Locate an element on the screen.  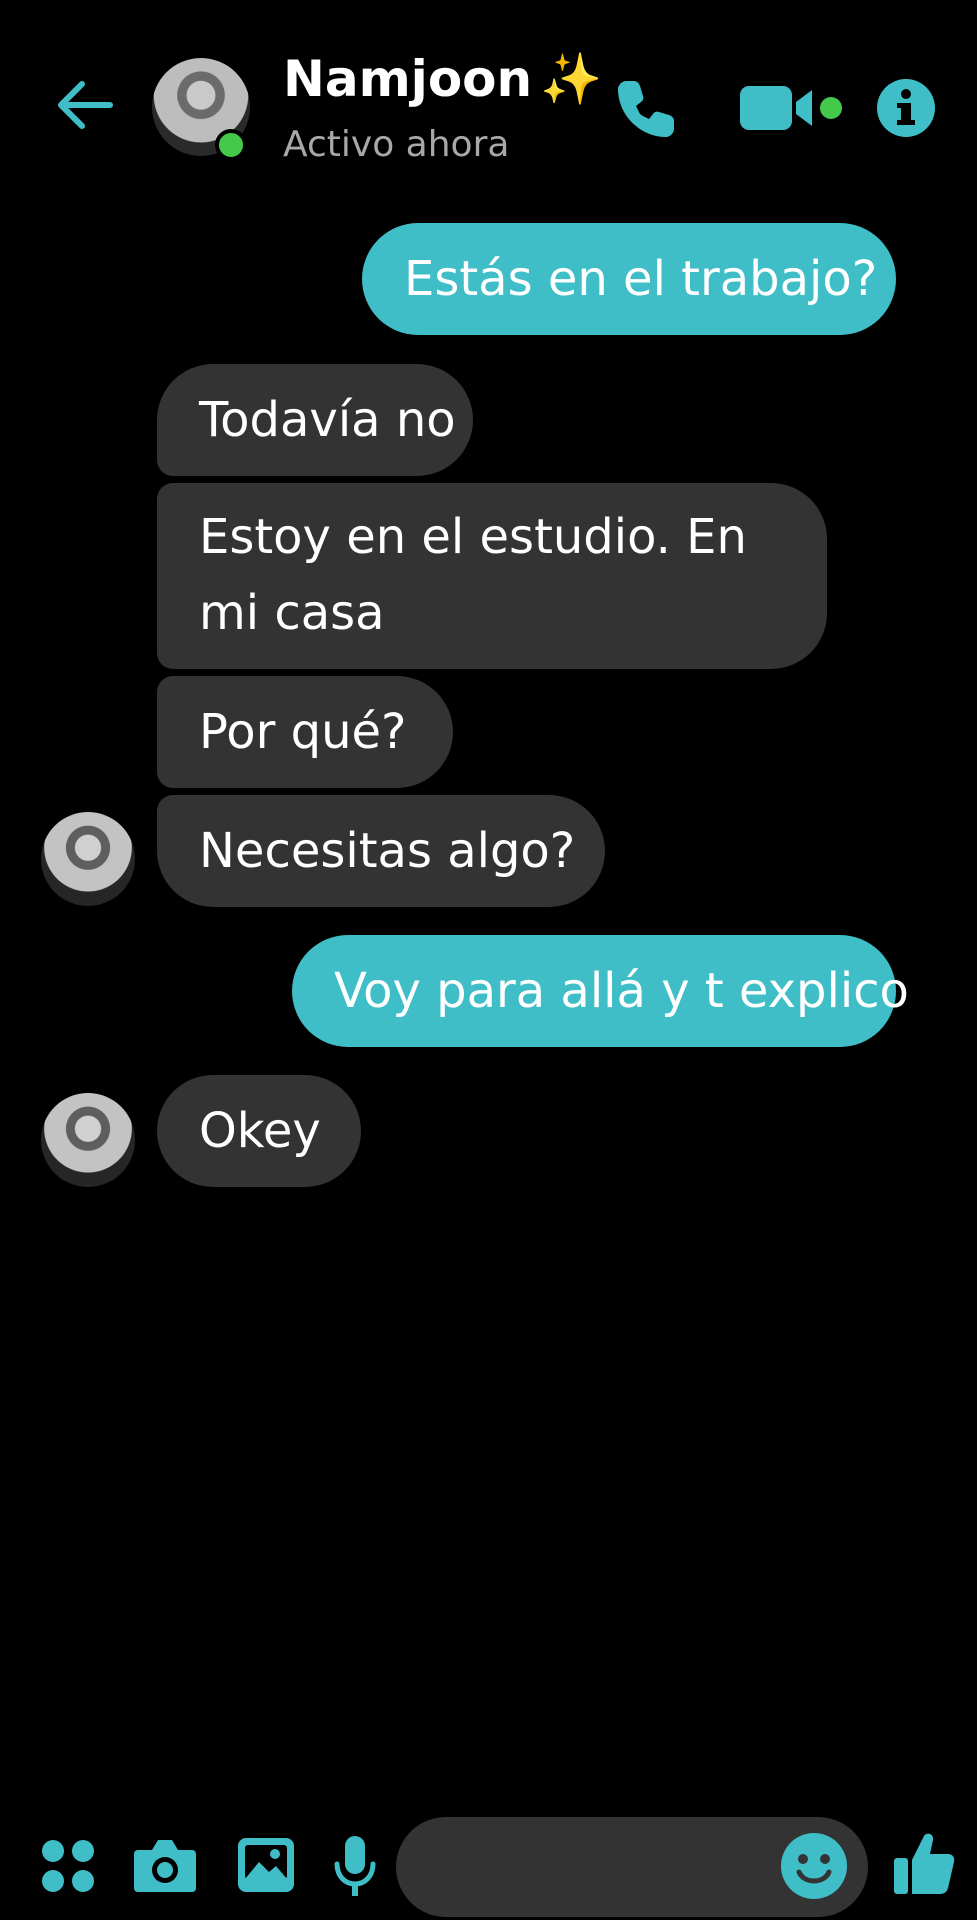
active-status: Activo ahora is located at coordinates (396, 144).